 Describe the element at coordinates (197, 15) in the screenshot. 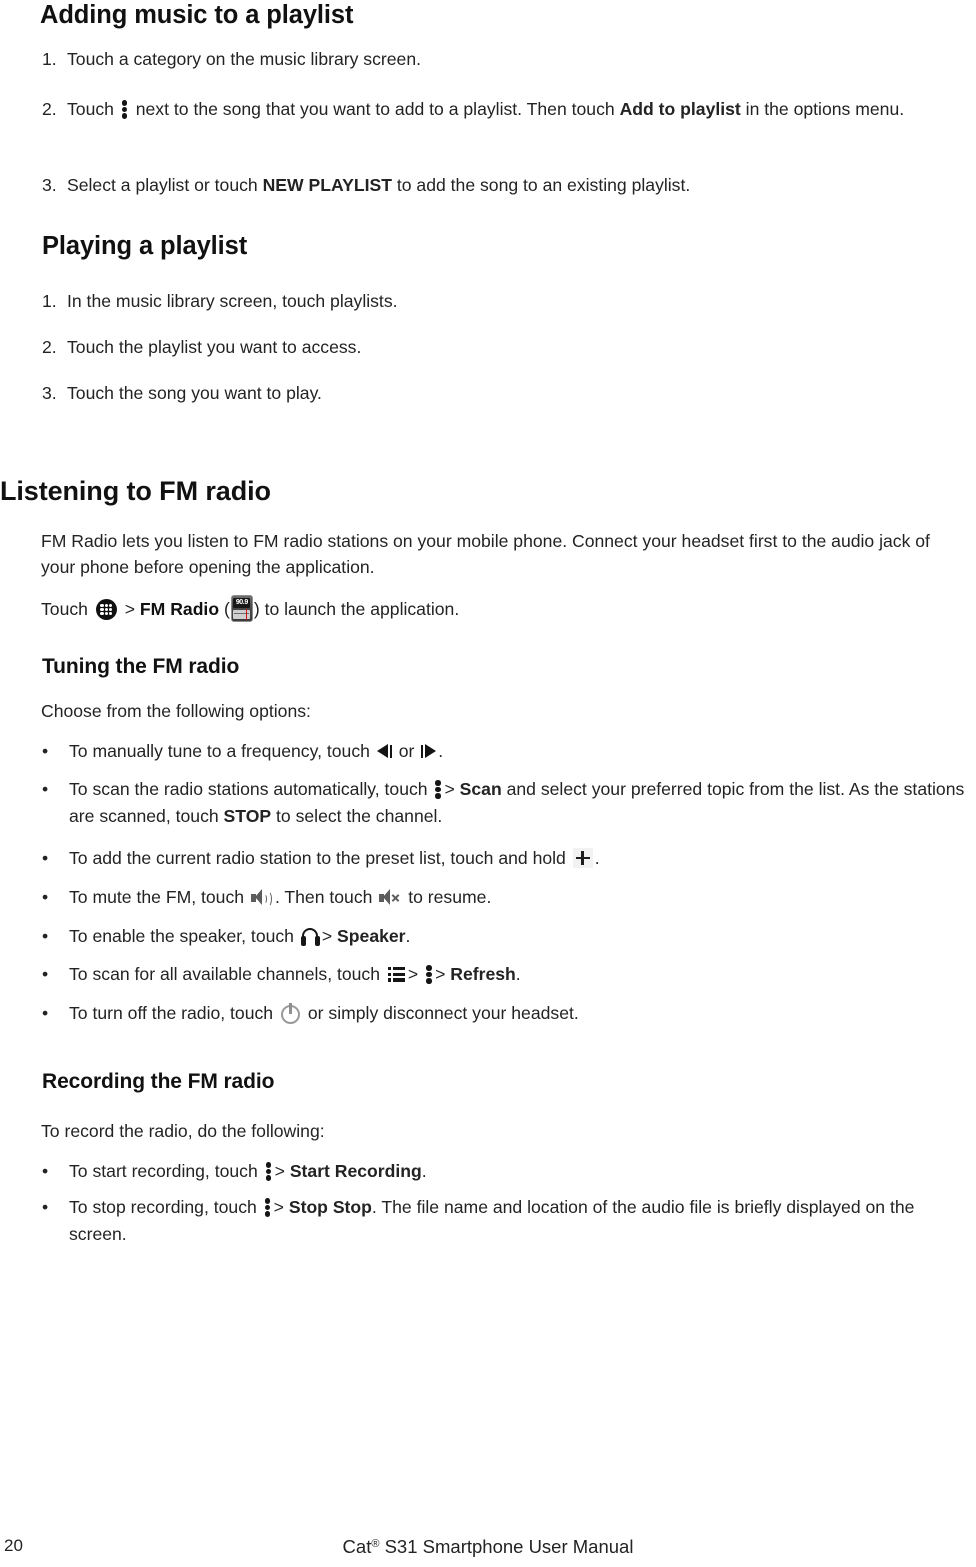

I see `heading-adding-music: Adding music to a playlist` at that location.